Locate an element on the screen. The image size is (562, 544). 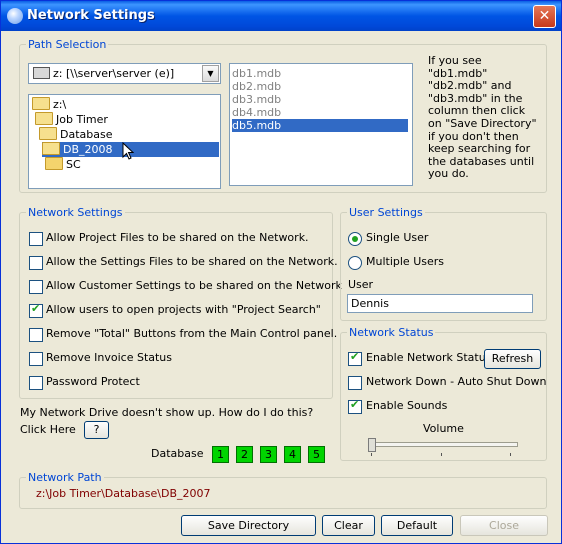
app-globe-icon is located at coordinates (15, 16).